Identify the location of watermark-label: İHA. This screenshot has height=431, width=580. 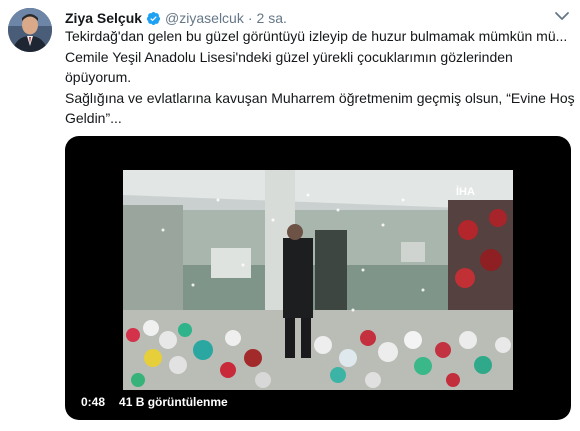
(465, 191).